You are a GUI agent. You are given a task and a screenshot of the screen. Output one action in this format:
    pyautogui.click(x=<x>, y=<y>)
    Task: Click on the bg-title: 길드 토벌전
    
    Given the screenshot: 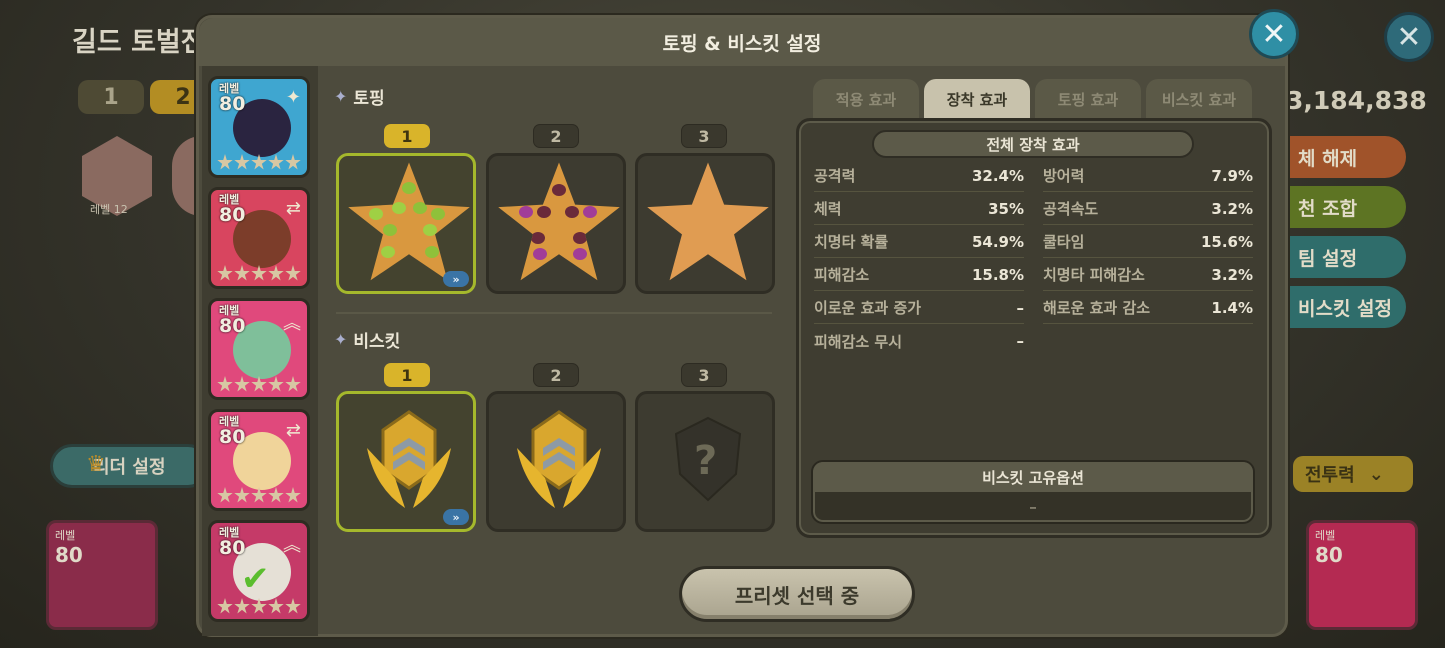 What is the action you would take?
    pyautogui.click(x=139, y=42)
    